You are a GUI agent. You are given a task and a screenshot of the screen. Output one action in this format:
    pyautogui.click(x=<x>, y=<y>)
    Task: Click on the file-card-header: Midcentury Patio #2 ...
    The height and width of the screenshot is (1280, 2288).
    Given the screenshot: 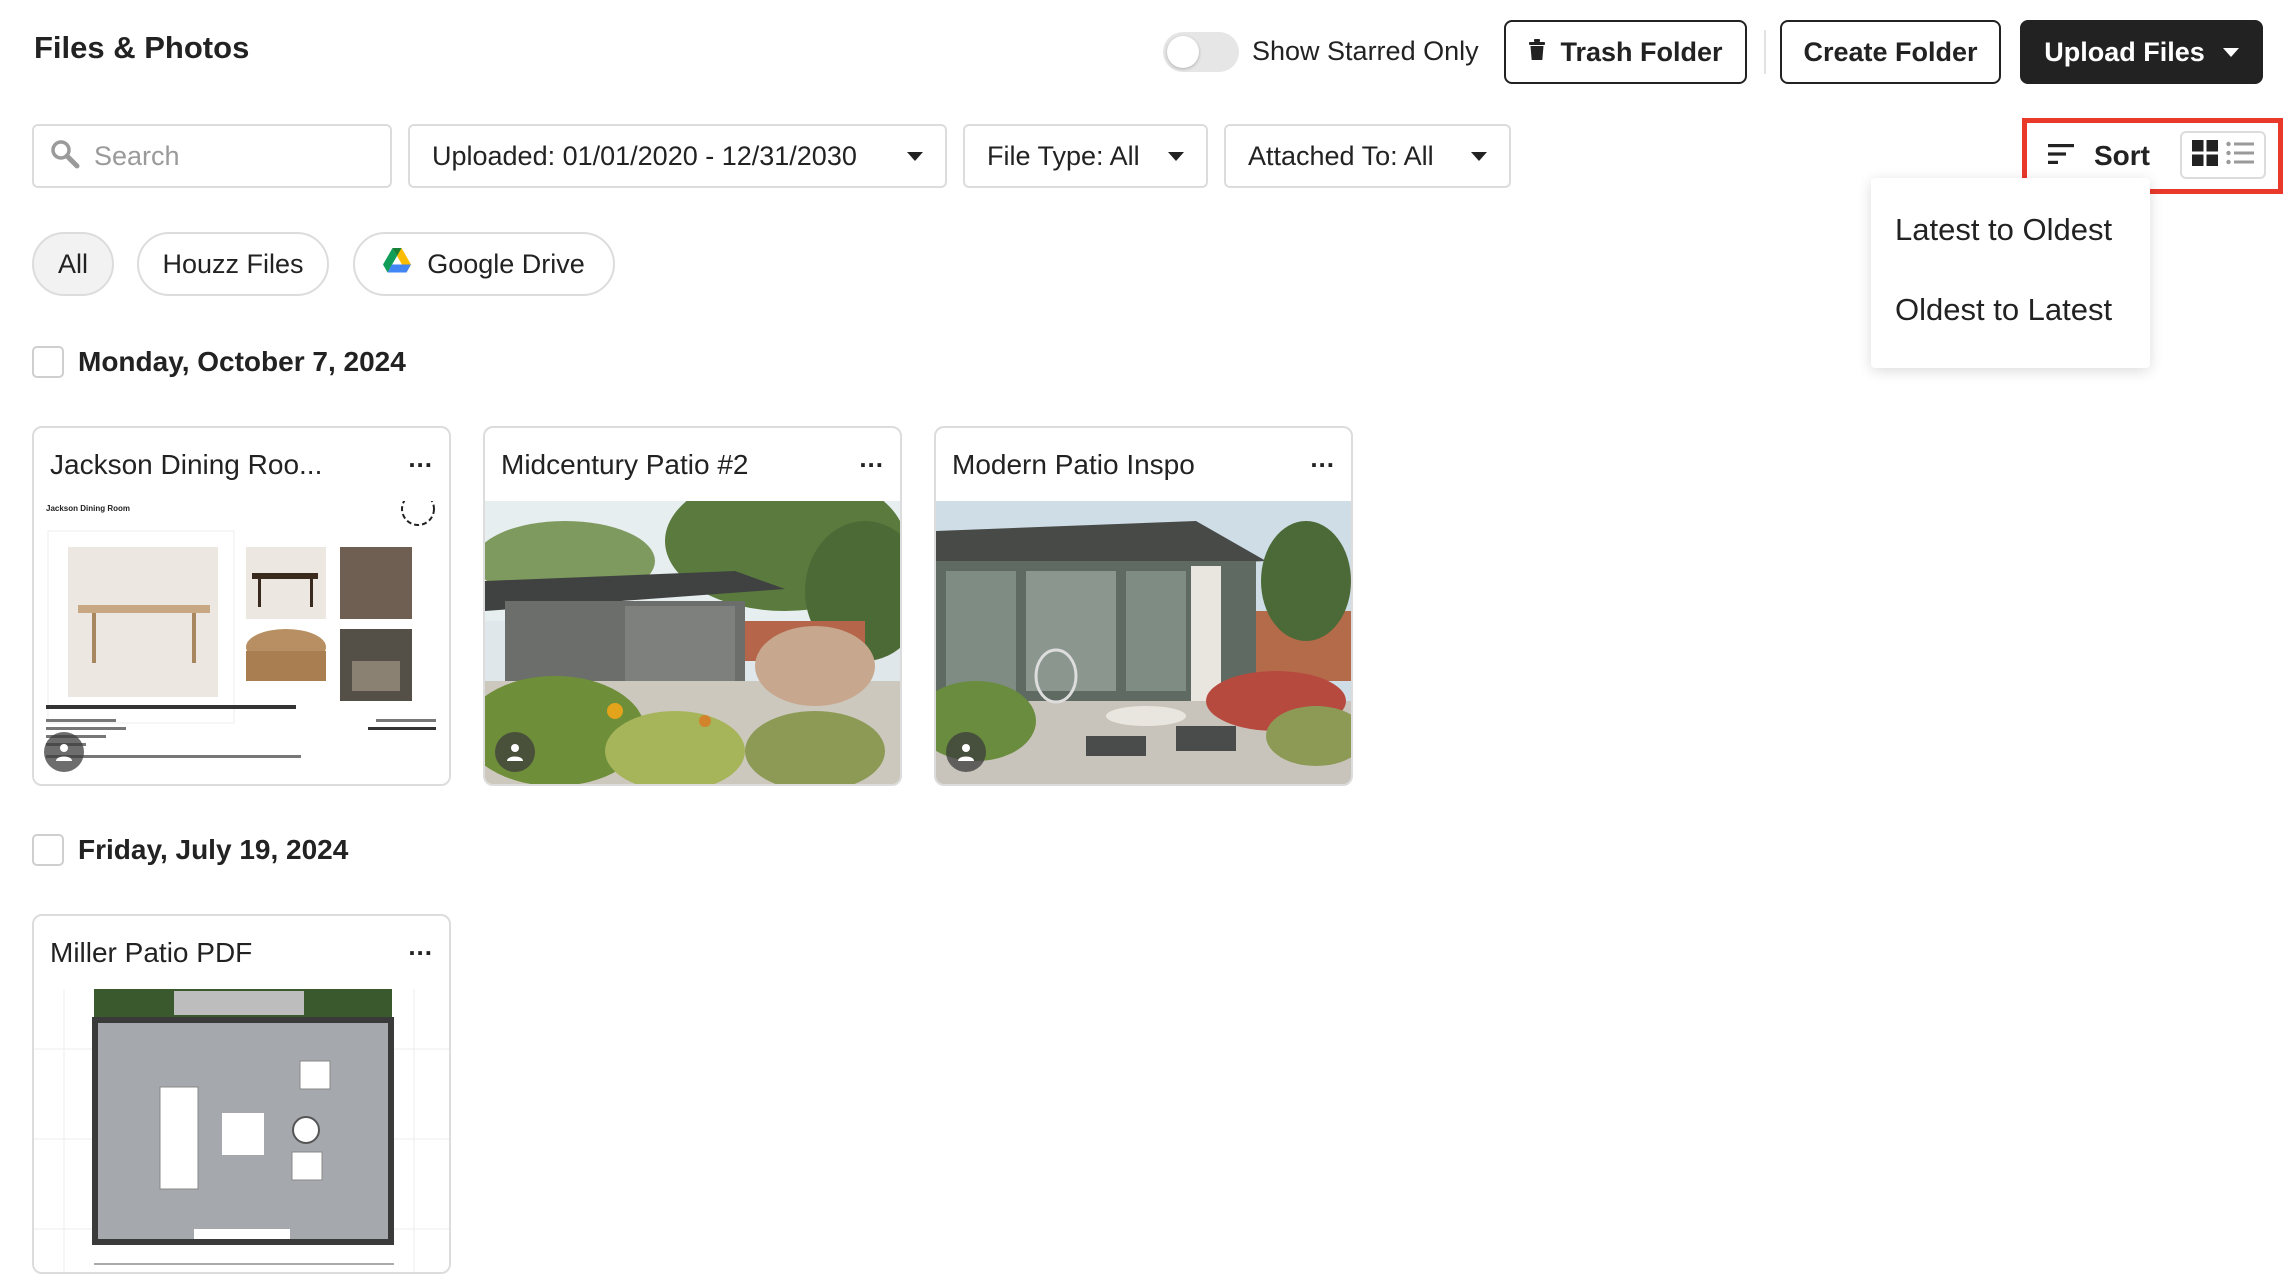 What is the action you would take?
    pyautogui.click(x=692, y=464)
    